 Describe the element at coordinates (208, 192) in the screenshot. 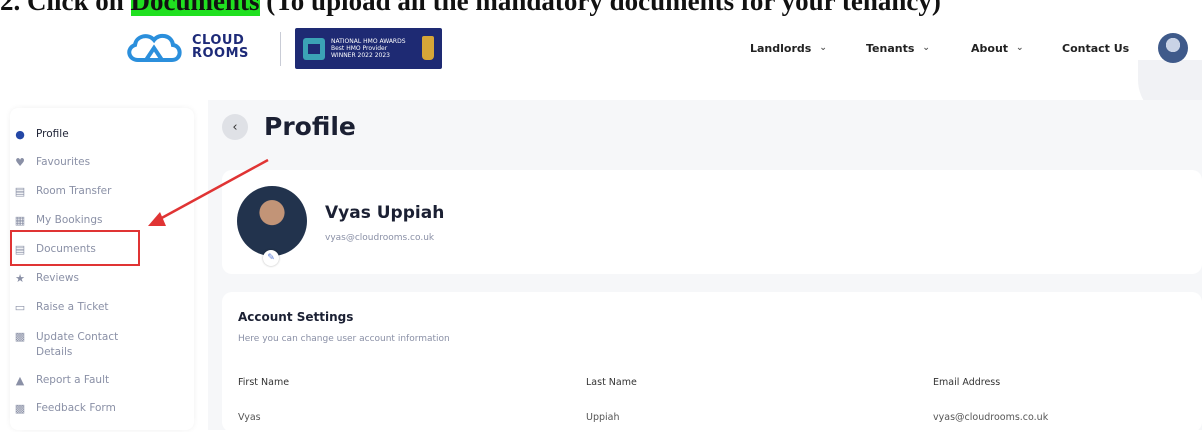

I see `annotation-arrow` at that location.